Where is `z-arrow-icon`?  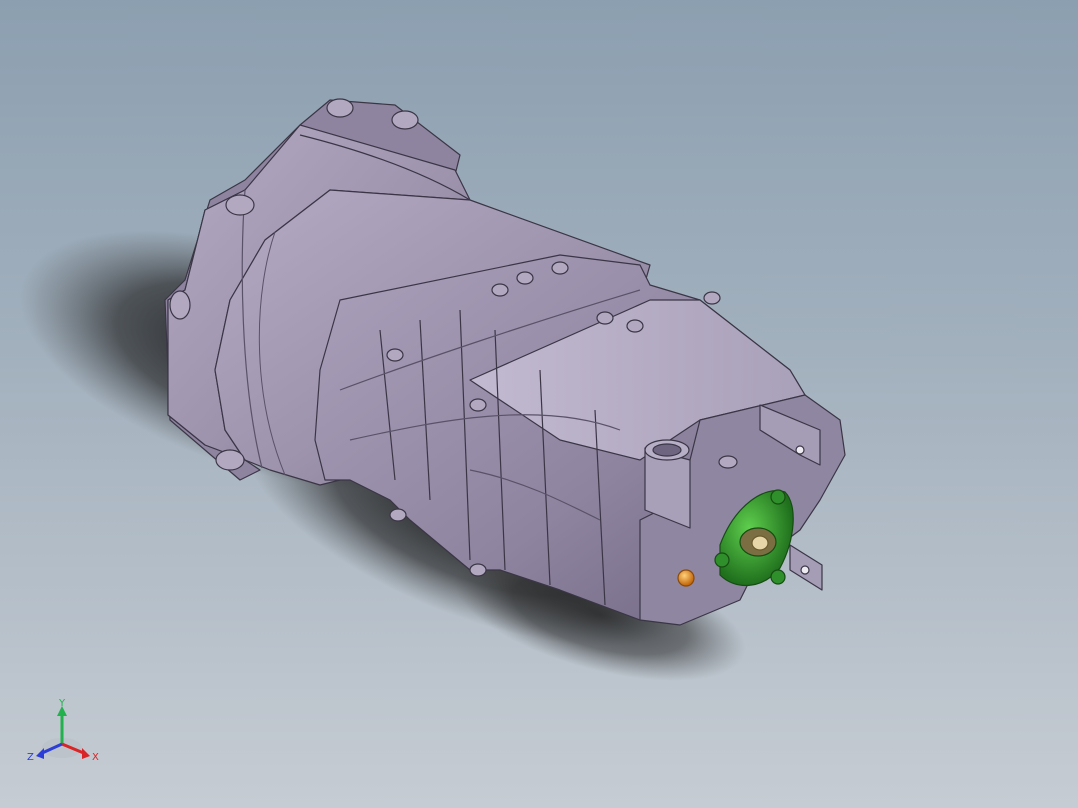
z-arrow-icon is located at coordinates (40, 753).